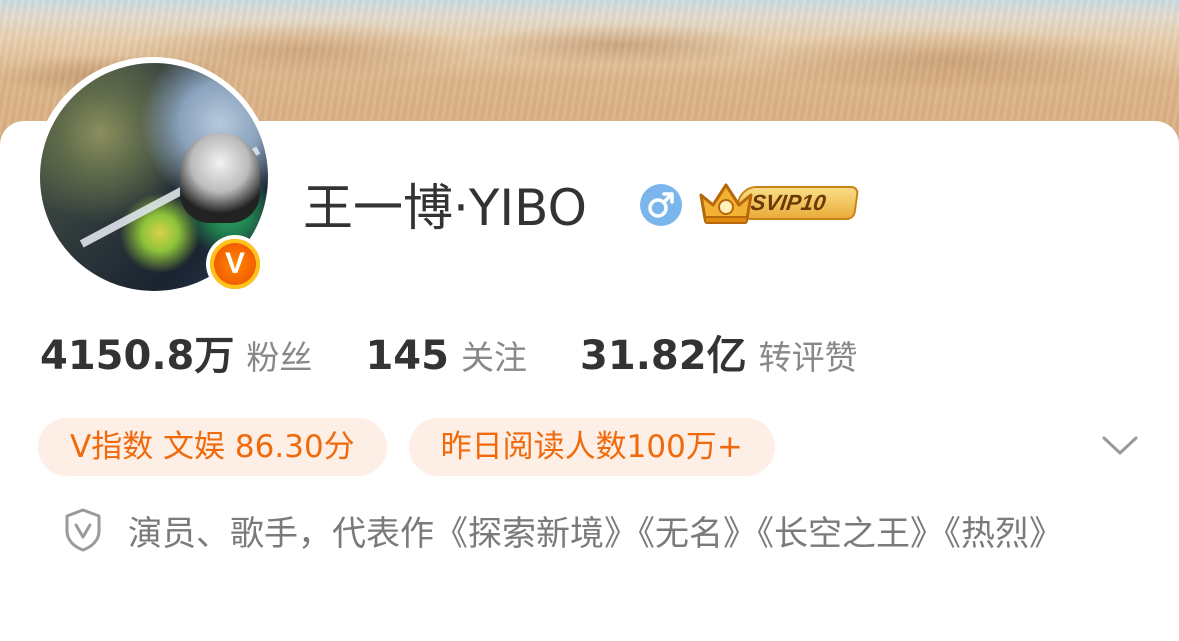 The image size is (1179, 641). Describe the element at coordinates (591, 447) in the screenshot. I see `tag-daily-readers: 昨日阅读人数100万+` at that location.